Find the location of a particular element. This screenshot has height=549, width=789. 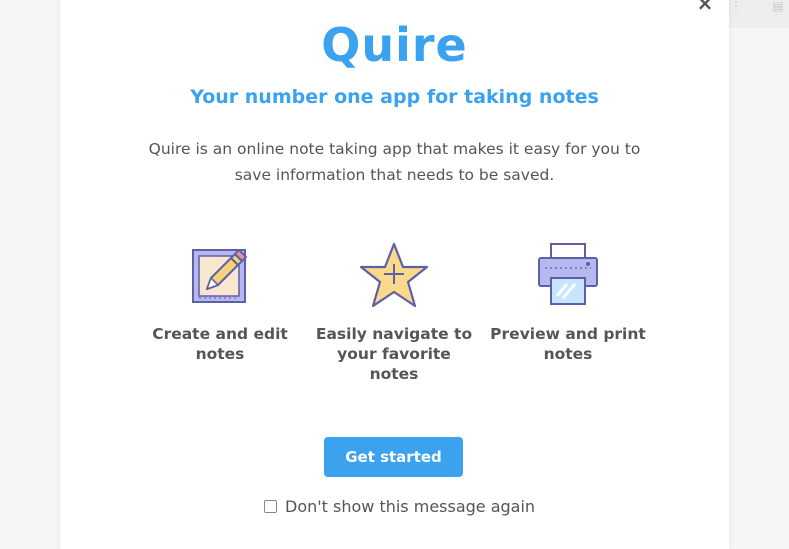

dont-show-again: Don't show this message again is located at coordinates (399, 506).